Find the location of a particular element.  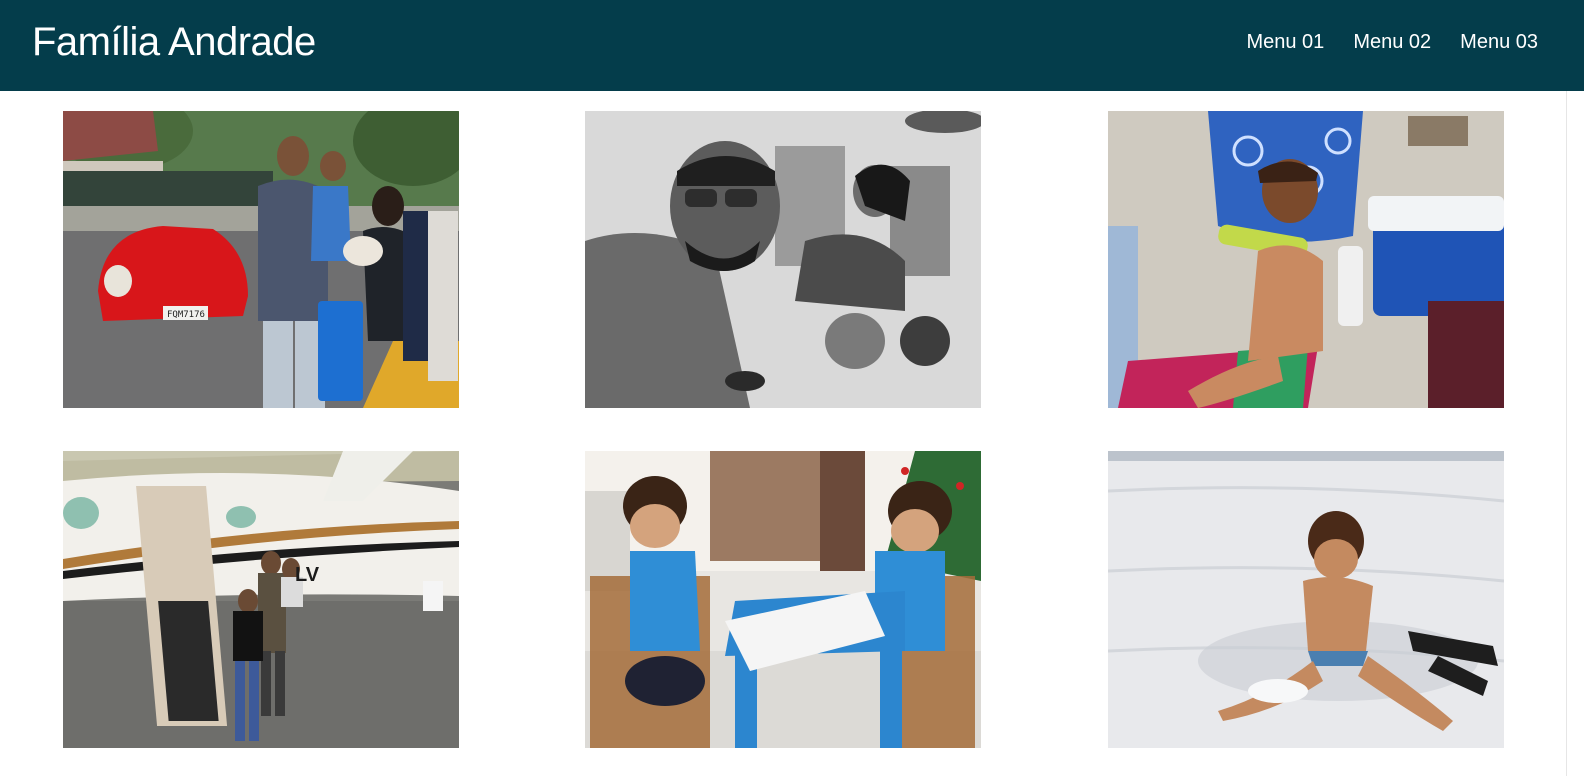

nav-menu-03: Menu 03 is located at coordinates (1499, 42).